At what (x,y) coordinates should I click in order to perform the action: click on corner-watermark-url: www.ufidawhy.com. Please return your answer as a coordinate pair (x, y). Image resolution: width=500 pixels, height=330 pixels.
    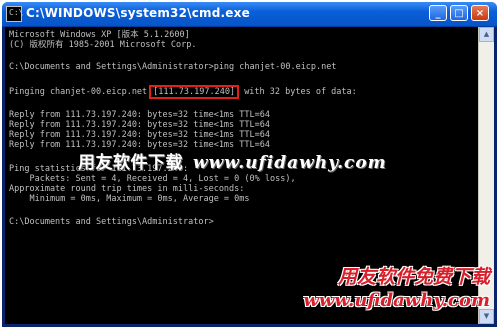
    Looking at the image, I should click on (396, 300).